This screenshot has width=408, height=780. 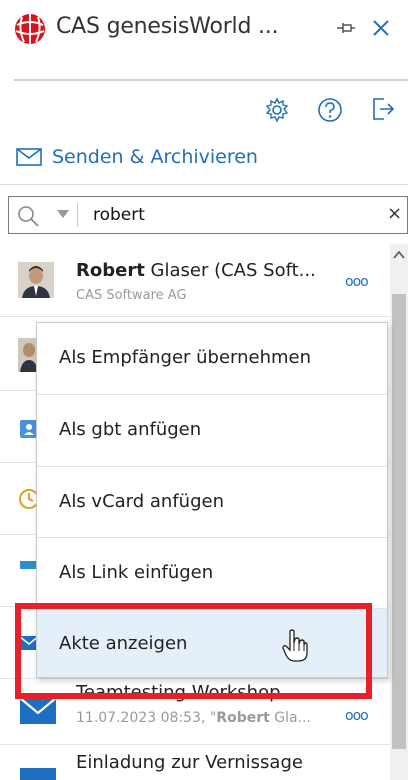 I want to click on title-divider, so click(x=211, y=80).